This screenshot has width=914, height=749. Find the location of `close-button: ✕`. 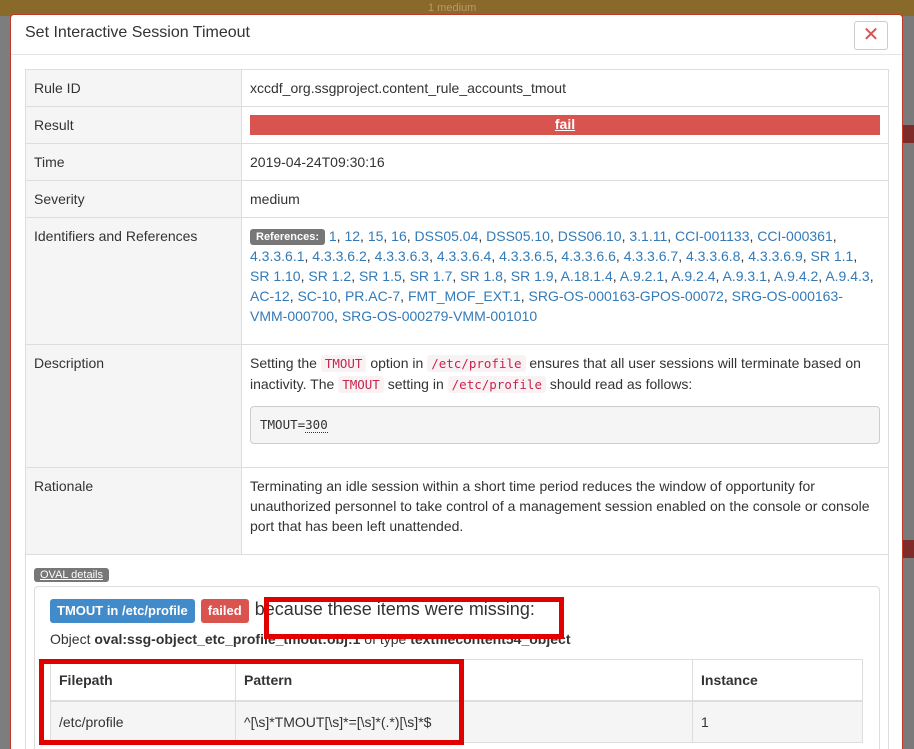

close-button: ✕ is located at coordinates (871, 35).